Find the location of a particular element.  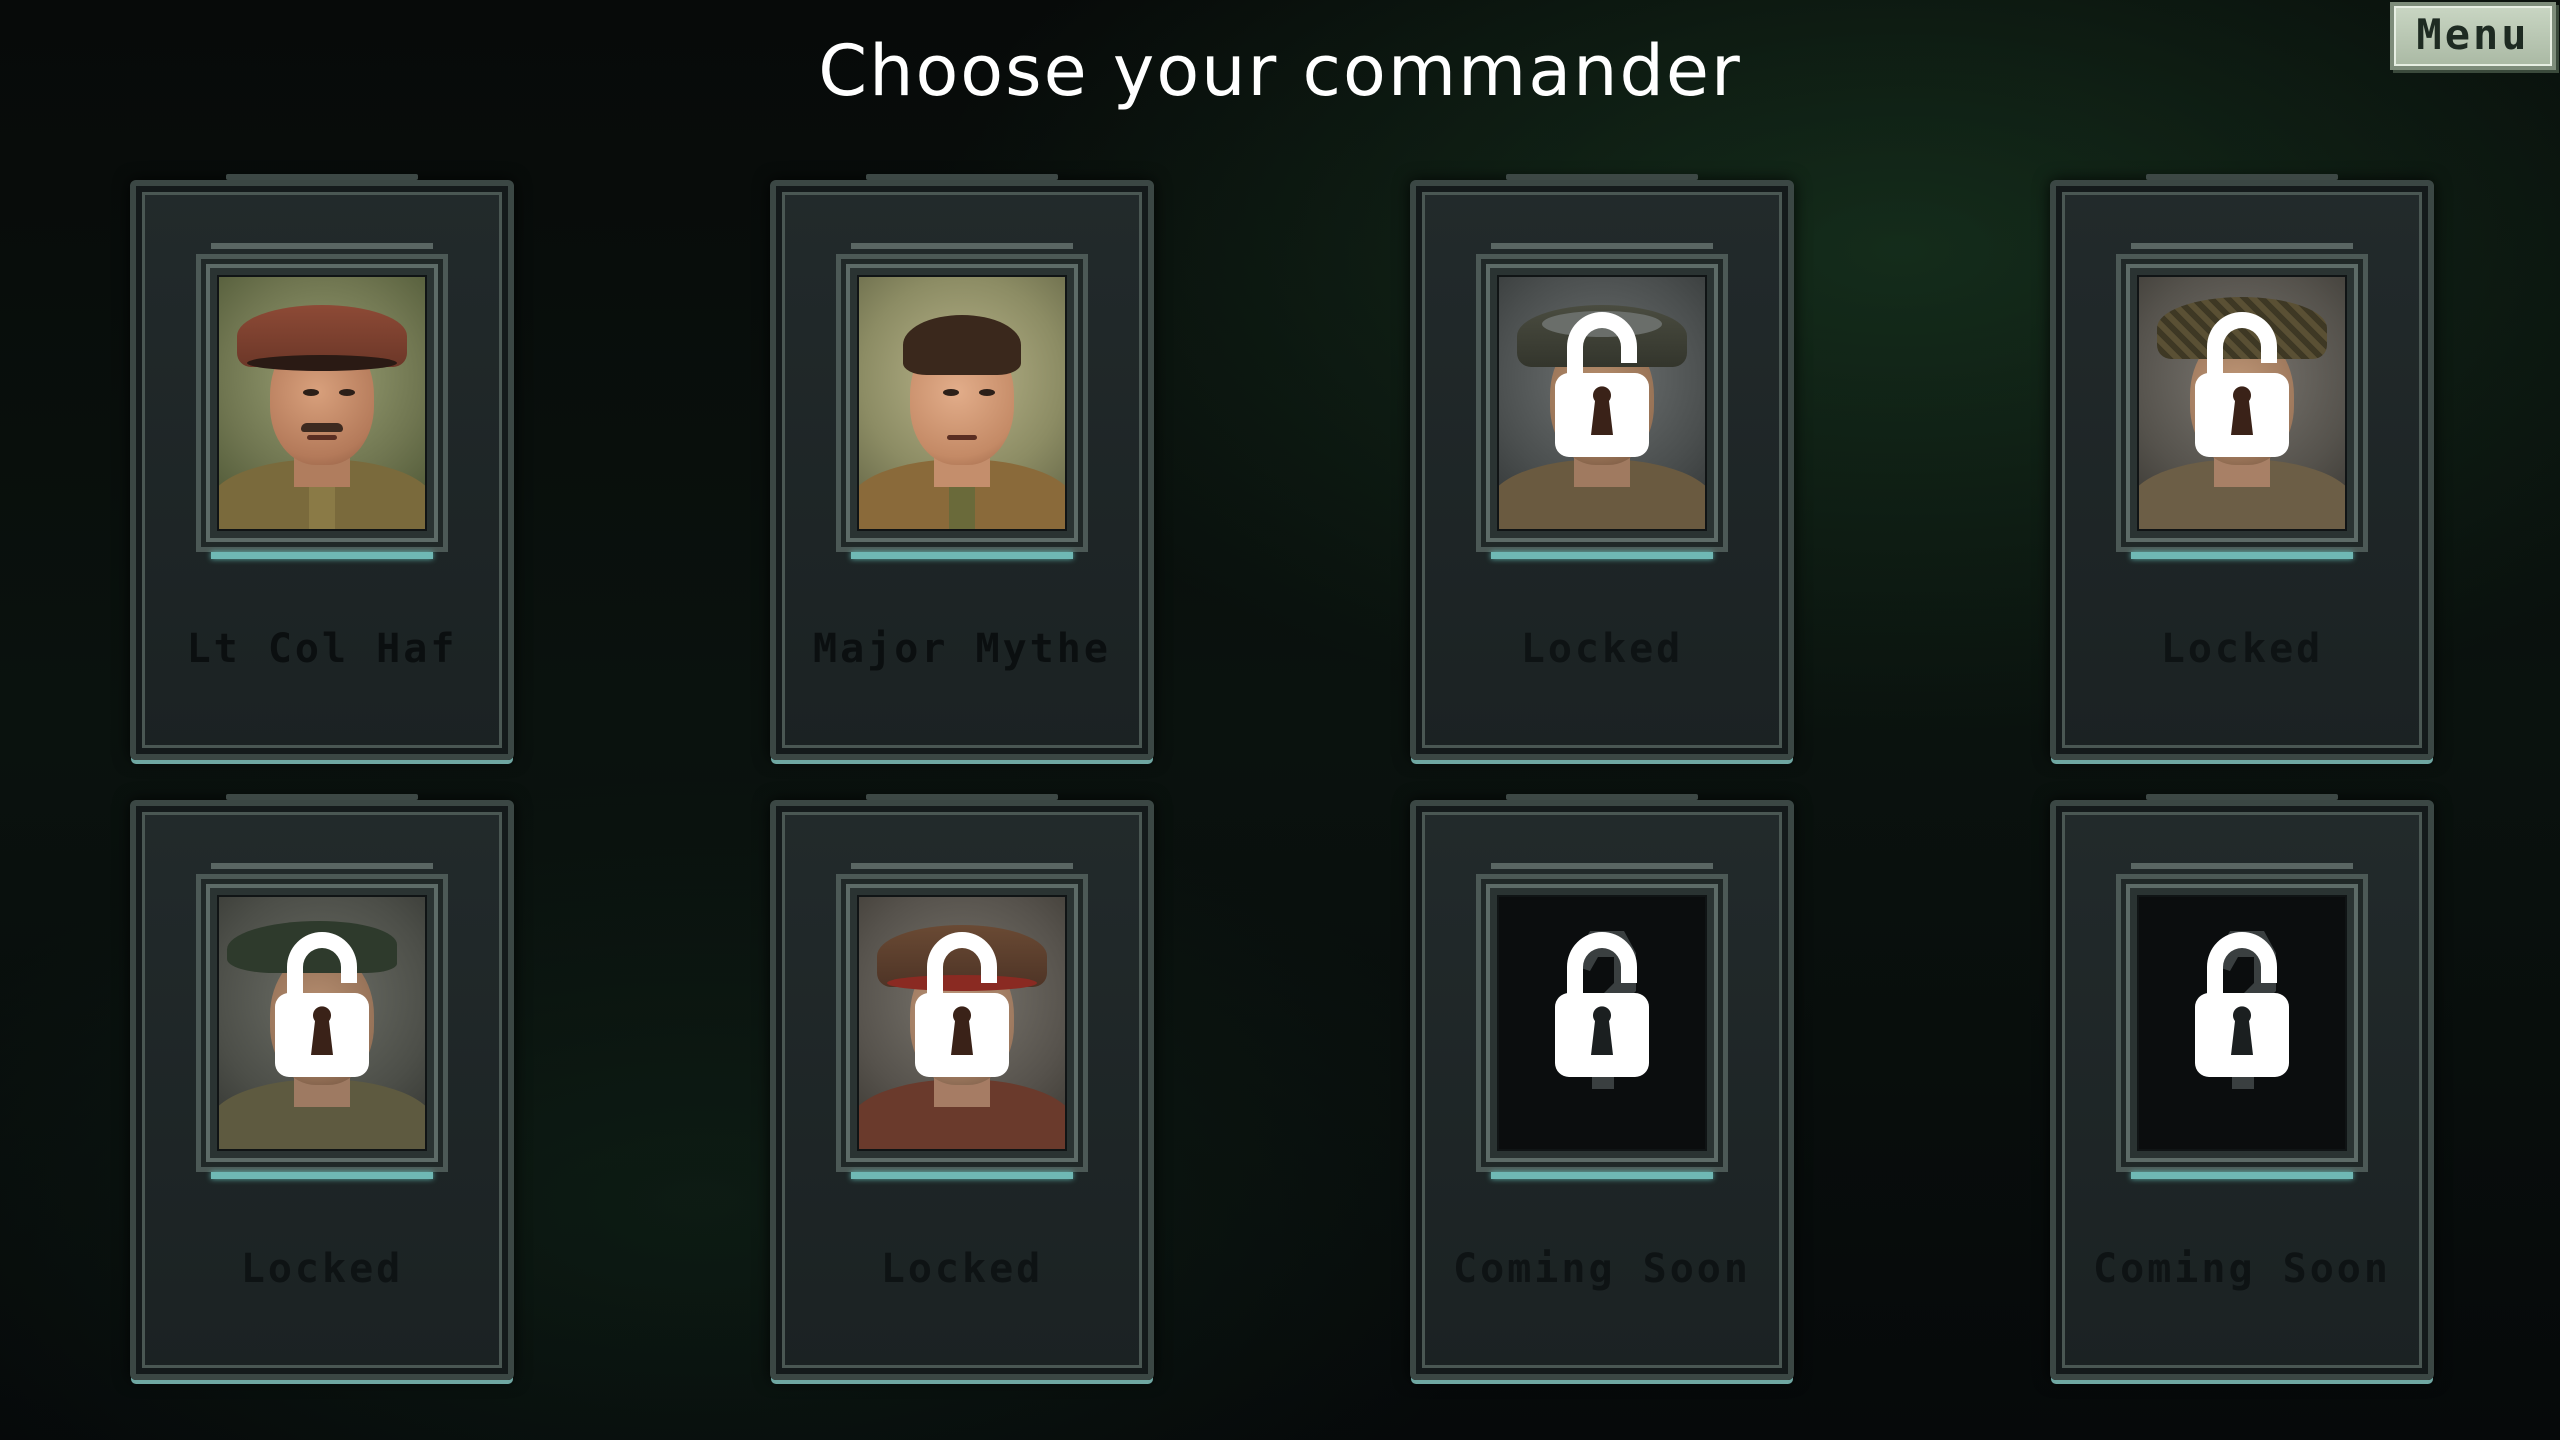

commander-card-coming-soon-1: Coming Soon is located at coordinates (1602, 1087).